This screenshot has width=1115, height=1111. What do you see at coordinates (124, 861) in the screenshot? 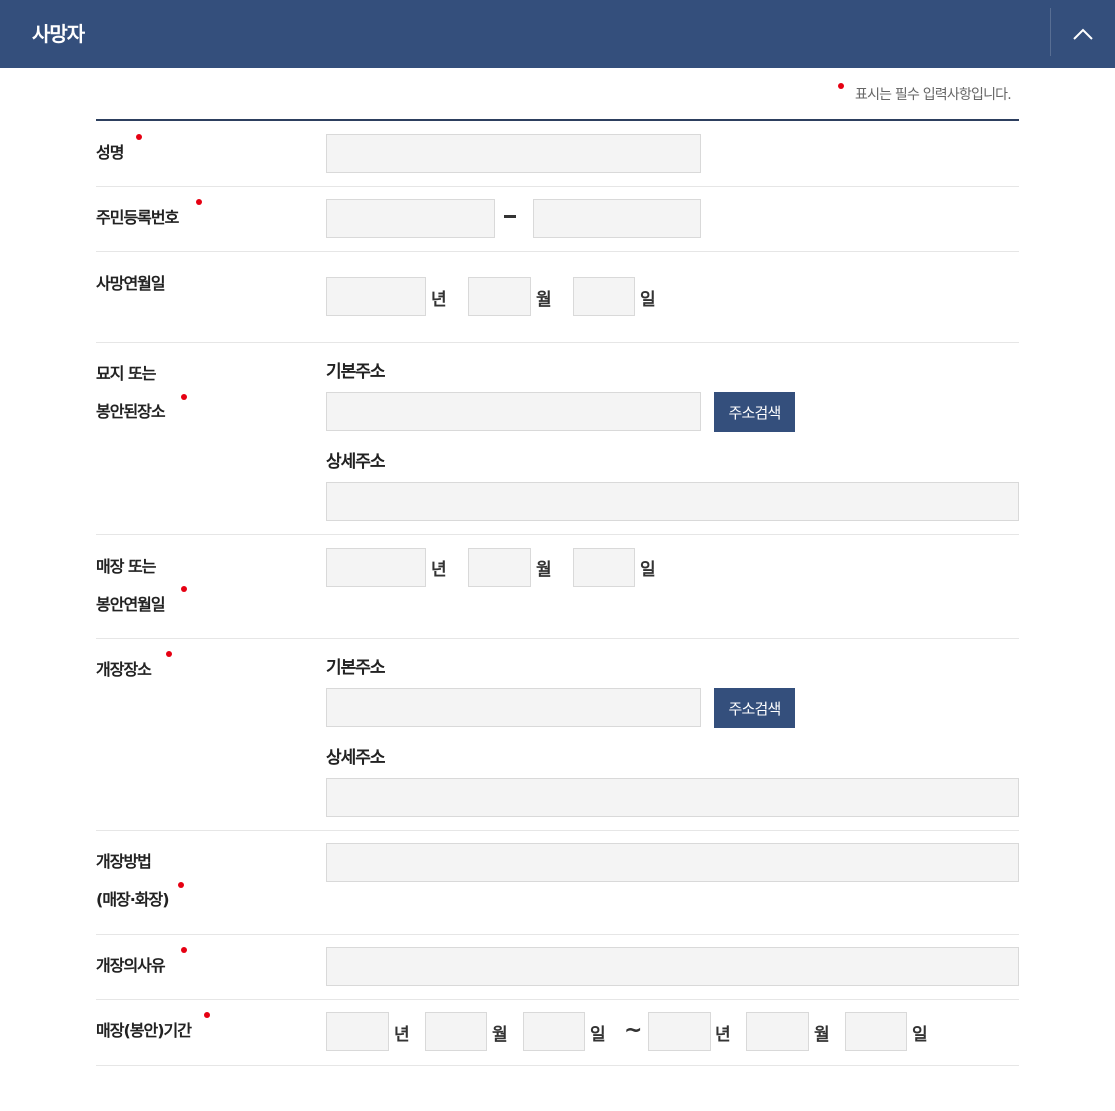
I see `label-reburial-method-line1: 개장방법` at bounding box center [124, 861].